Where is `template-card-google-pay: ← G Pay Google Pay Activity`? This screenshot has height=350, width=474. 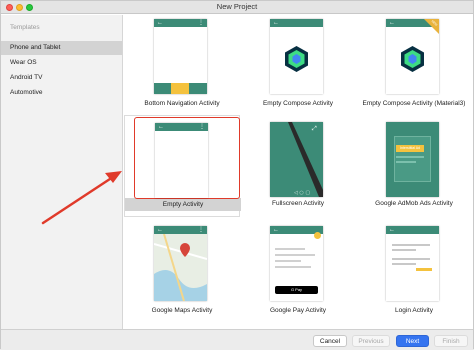 template-card-google-pay: ← G Pay Google Pay Activity is located at coordinates (298, 273).